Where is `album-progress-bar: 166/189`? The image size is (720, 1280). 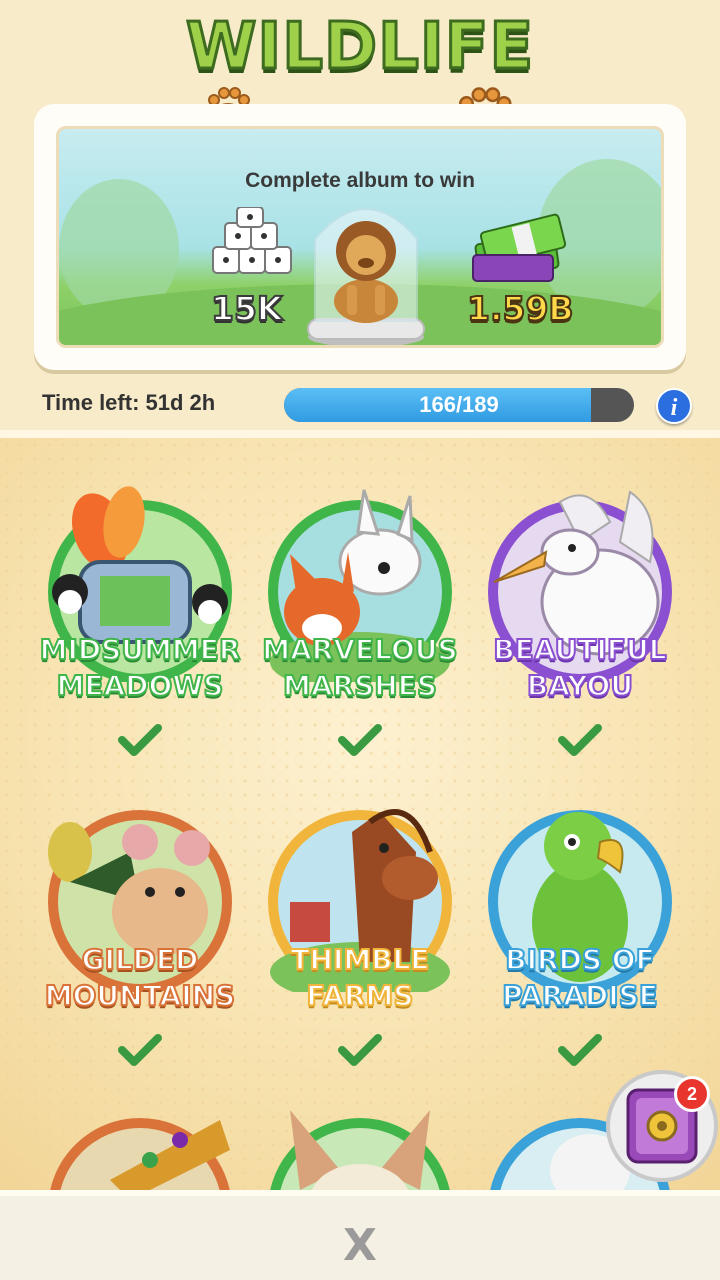
album-progress-bar: 166/189 is located at coordinates (459, 405).